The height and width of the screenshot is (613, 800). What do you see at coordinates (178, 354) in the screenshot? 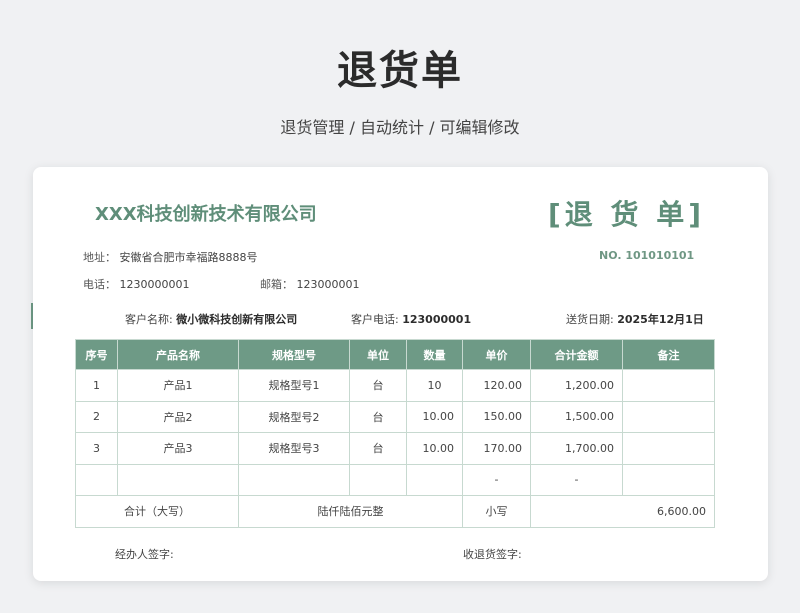
I see `column-header: 产品名称` at bounding box center [178, 354].